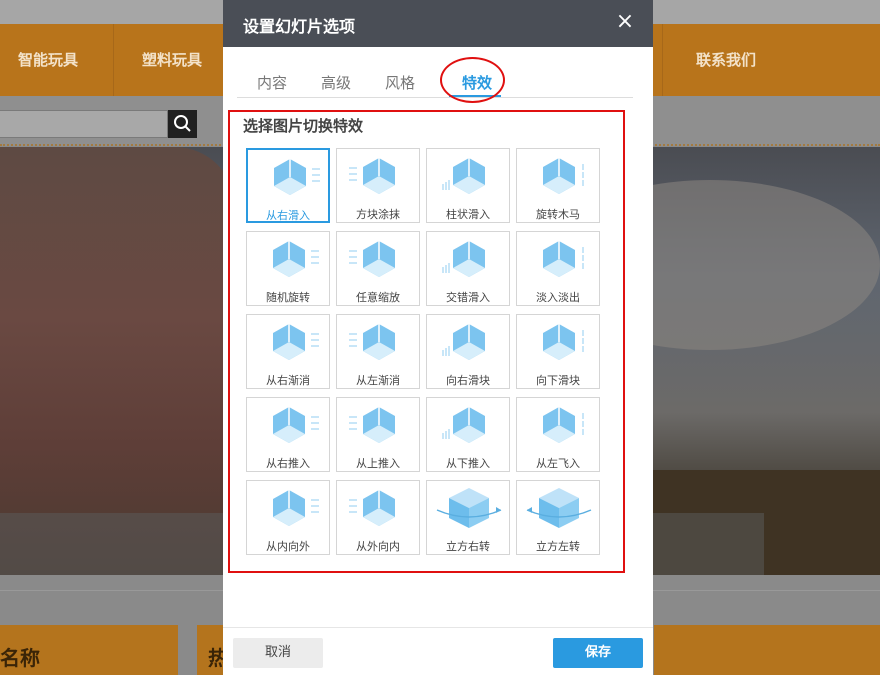 The image size is (880, 675). I want to click on tab-advanced: 高级, so click(336, 82).